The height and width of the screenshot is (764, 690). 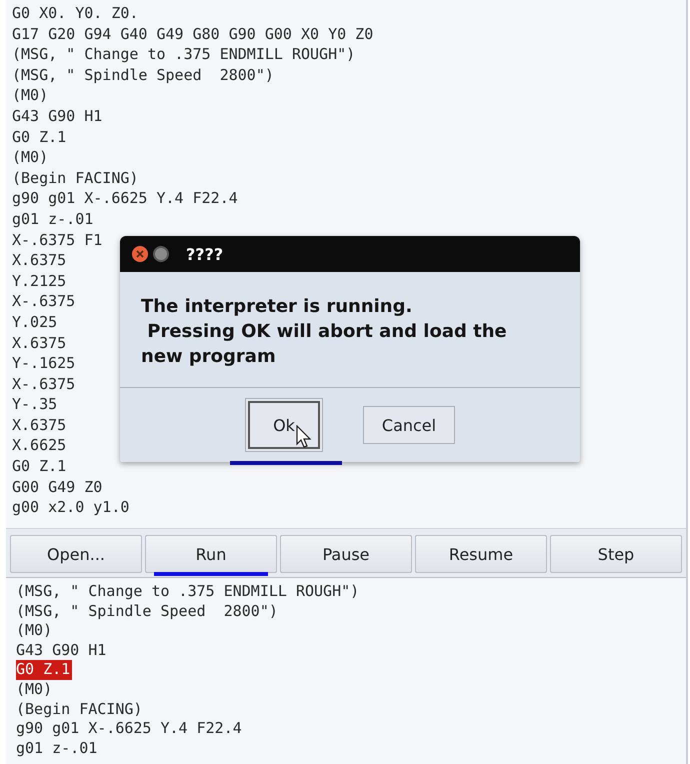 What do you see at coordinates (346, 554) in the screenshot?
I see `toolbar-button: Pause` at bounding box center [346, 554].